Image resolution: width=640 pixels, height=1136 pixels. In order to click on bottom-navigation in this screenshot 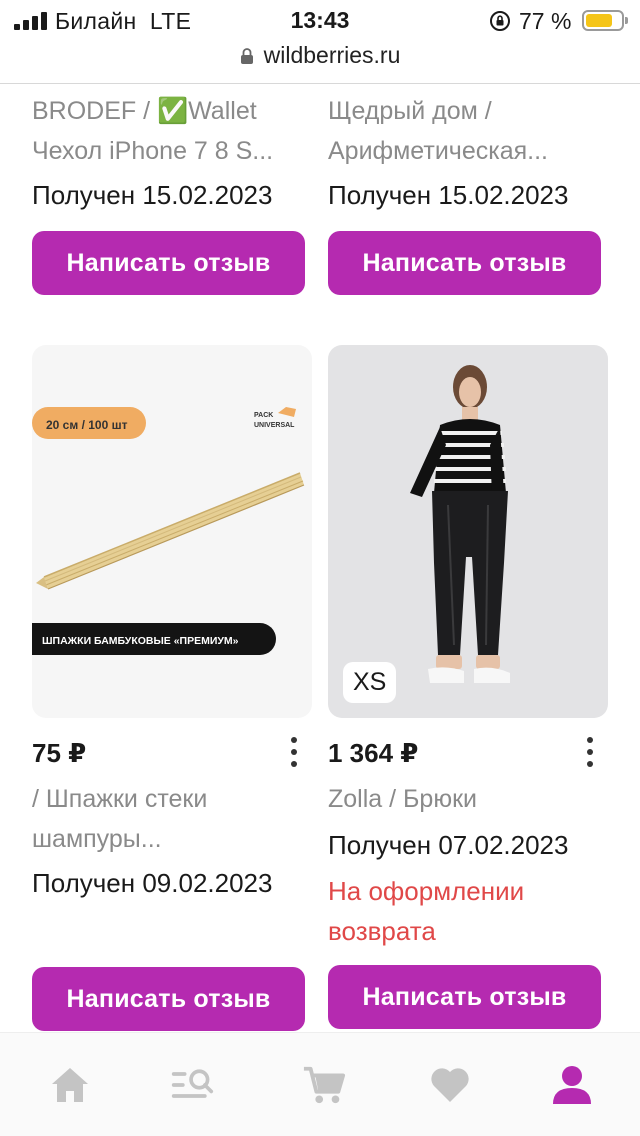, I will do `click(320, 1084)`.